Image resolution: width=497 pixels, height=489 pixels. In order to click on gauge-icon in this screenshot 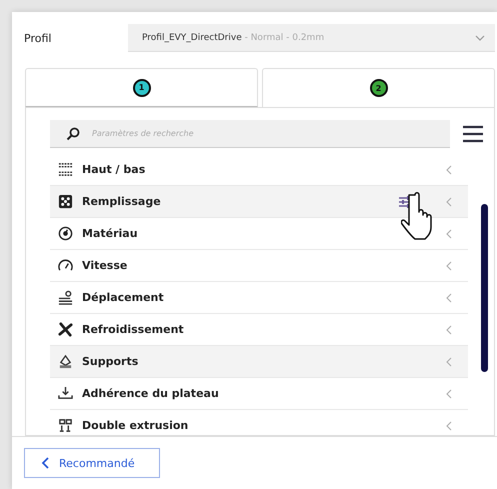, I will do `click(65, 233)`.